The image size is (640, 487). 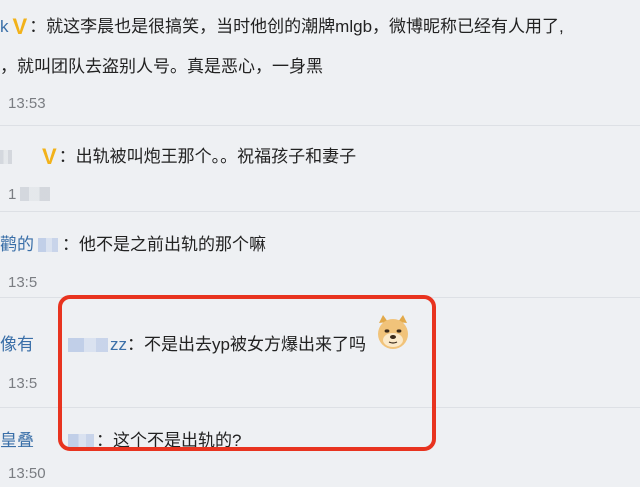 What do you see at coordinates (161, 66) in the screenshot?
I see `comment-text-continued: ，就叫团队去盗别人号。真是恶心，一身黑` at bounding box center [161, 66].